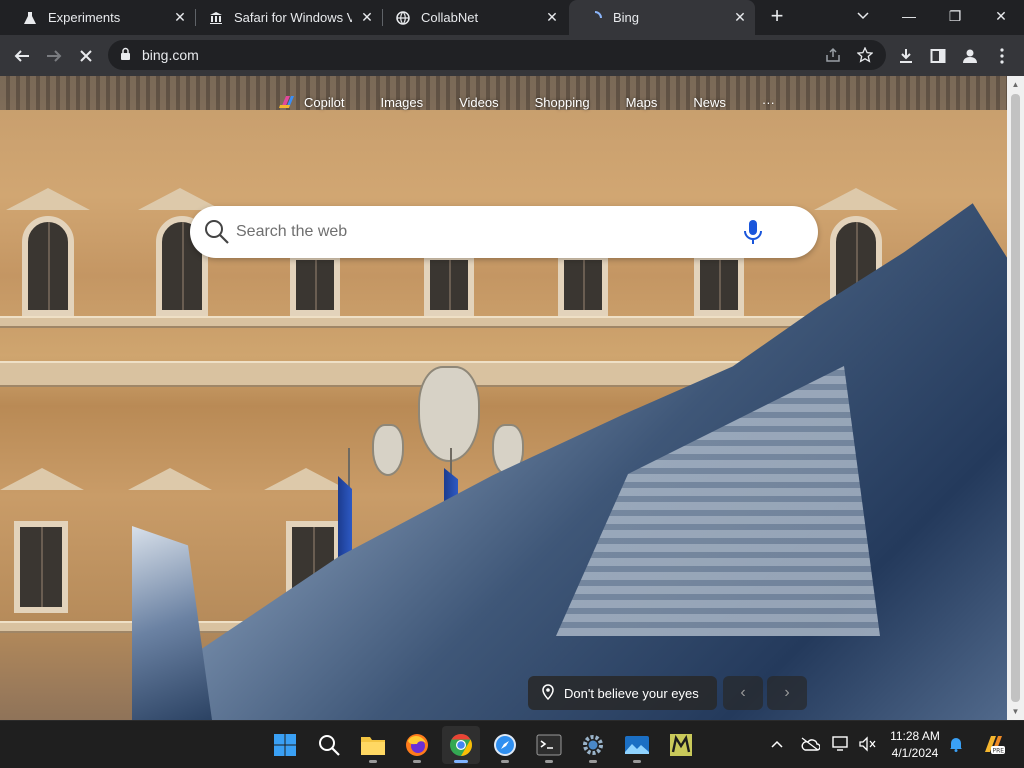 The width and height of the screenshot is (1024, 768). I want to click on photos-icon, so click(637, 745).